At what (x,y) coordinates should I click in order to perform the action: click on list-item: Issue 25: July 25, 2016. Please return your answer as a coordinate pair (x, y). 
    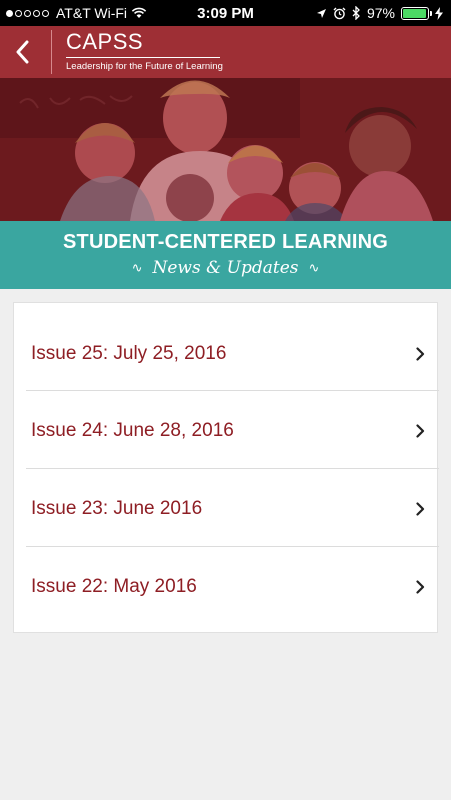
    Looking at the image, I should click on (226, 354).